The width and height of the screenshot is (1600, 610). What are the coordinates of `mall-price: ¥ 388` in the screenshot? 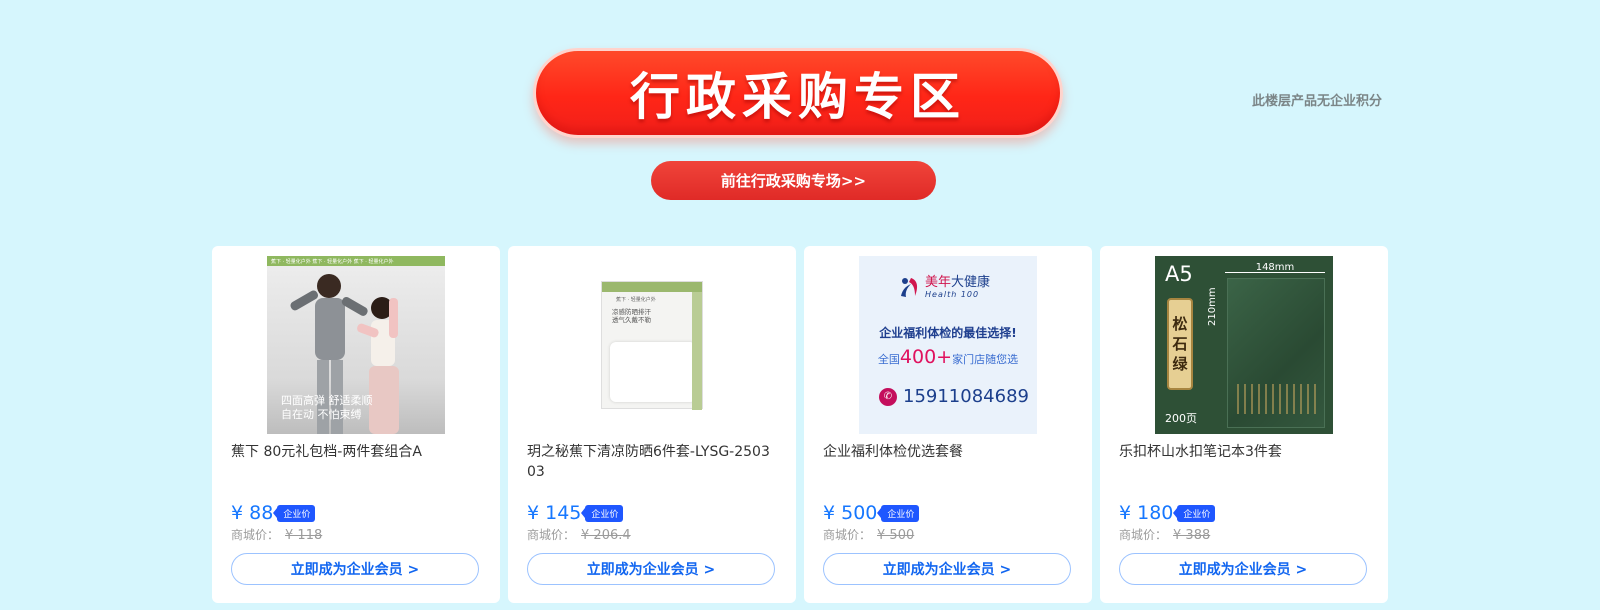 It's located at (1192, 535).